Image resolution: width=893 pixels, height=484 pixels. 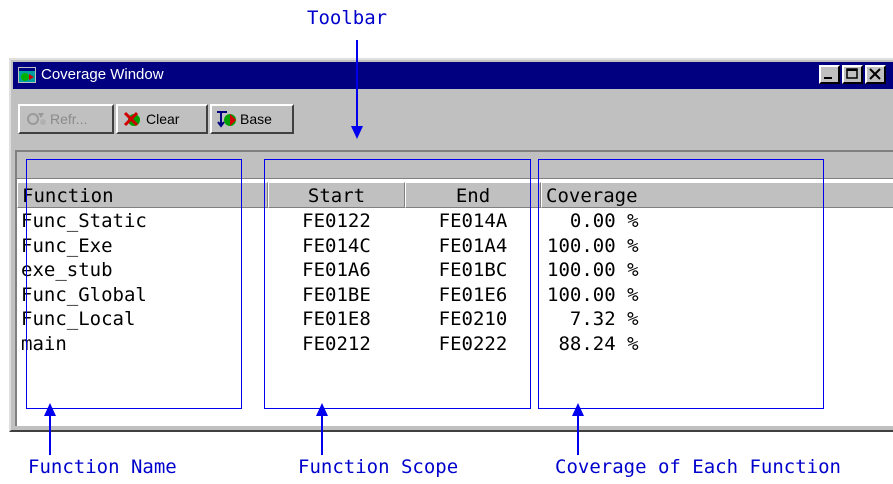 I want to click on window-title: Coverage Window, so click(x=102, y=74).